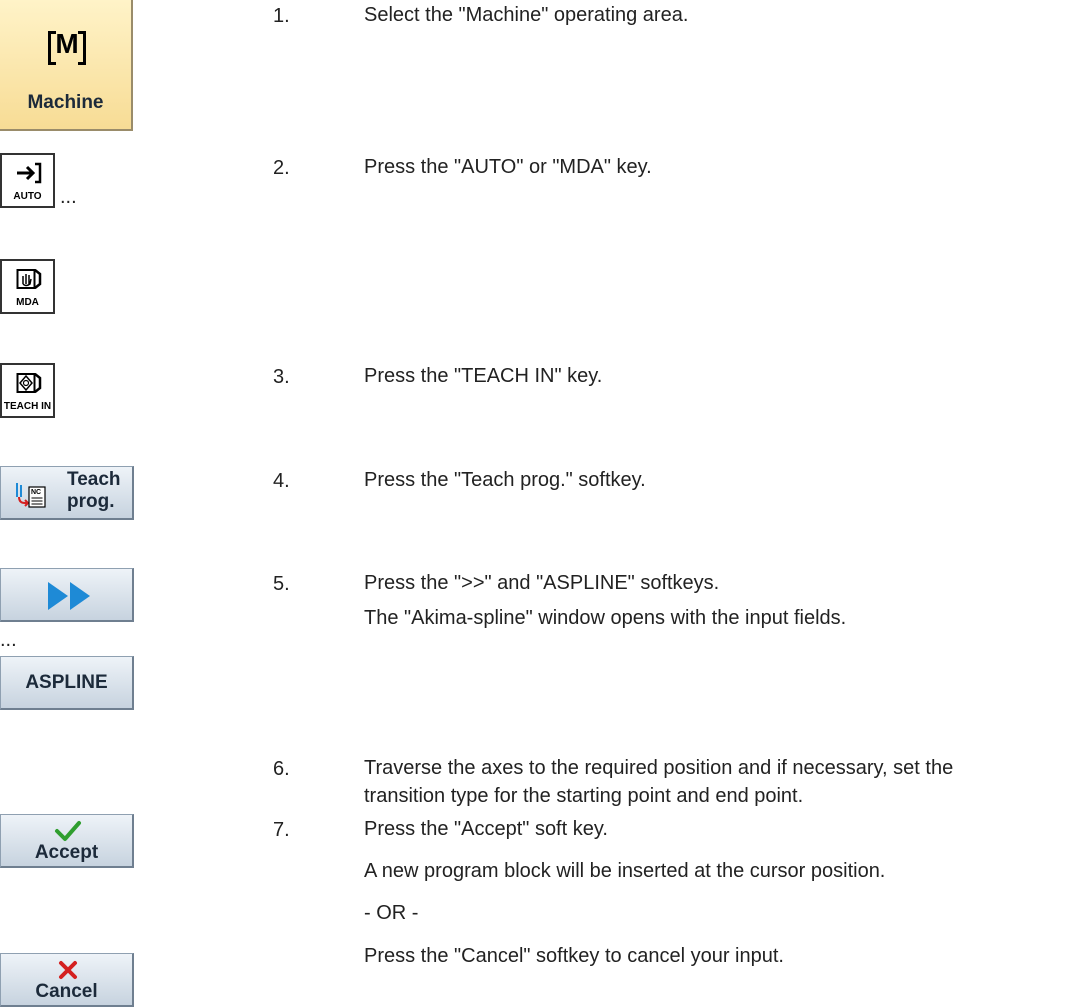 Image resolution: width=1066 pixels, height=1007 pixels. I want to click on teach-in-key: TEACH IN, so click(27, 390).